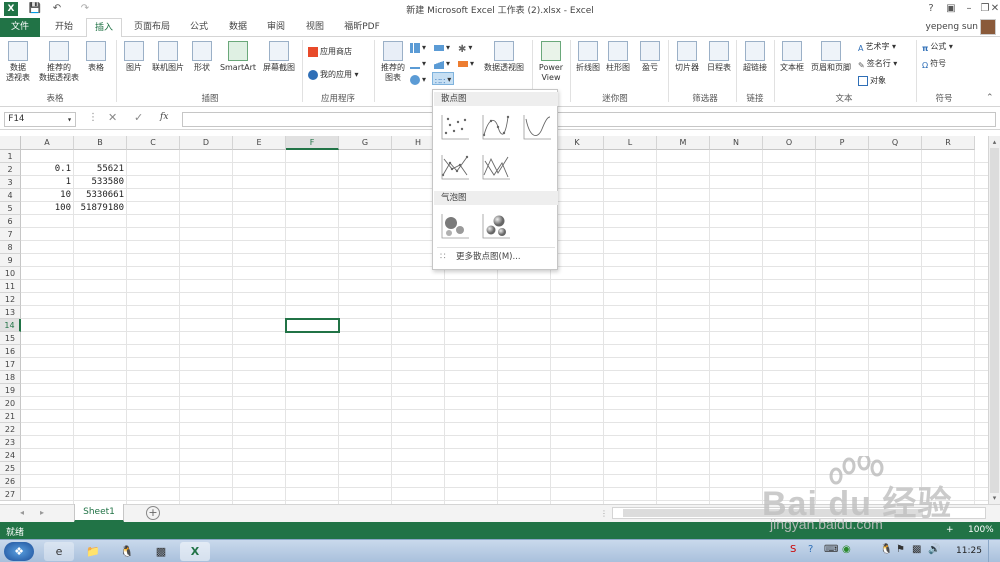 The width and height of the screenshot is (1000, 562). I want to click on scroll-sheets-right-icon: ▸, so click(42, 512).